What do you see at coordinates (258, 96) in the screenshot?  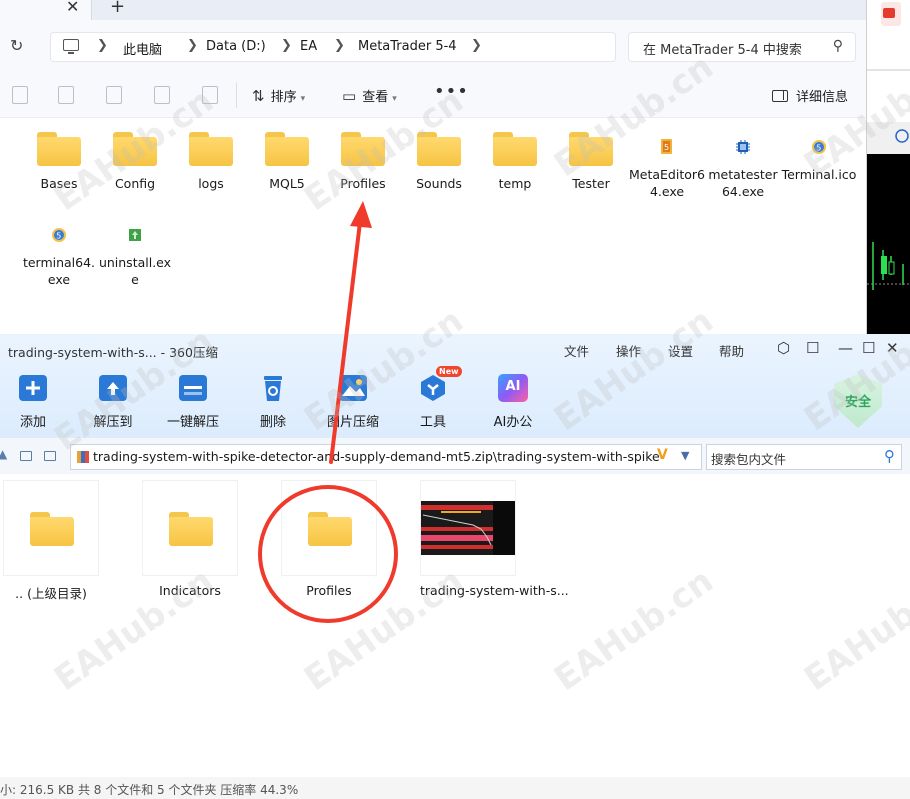 I see `sort-icon: ⇅` at bounding box center [258, 96].